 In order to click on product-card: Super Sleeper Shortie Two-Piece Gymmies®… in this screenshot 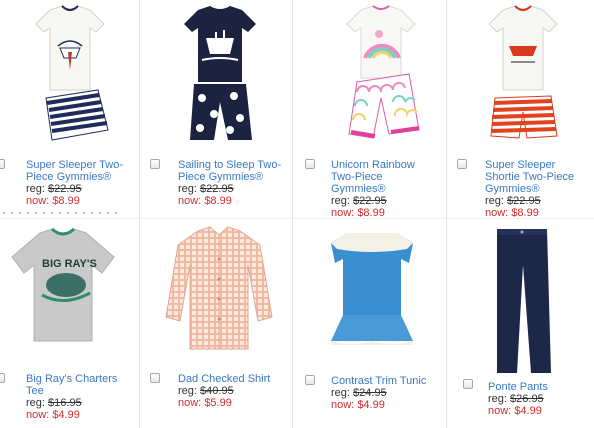, I will do `click(520, 109)`.